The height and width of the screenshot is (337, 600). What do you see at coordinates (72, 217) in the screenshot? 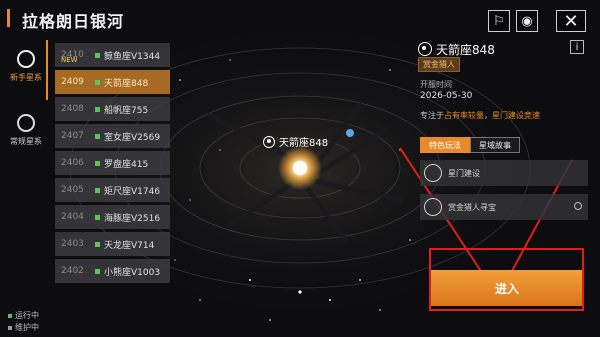
I see `galaxy-number: 2404` at bounding box center [72, 217].